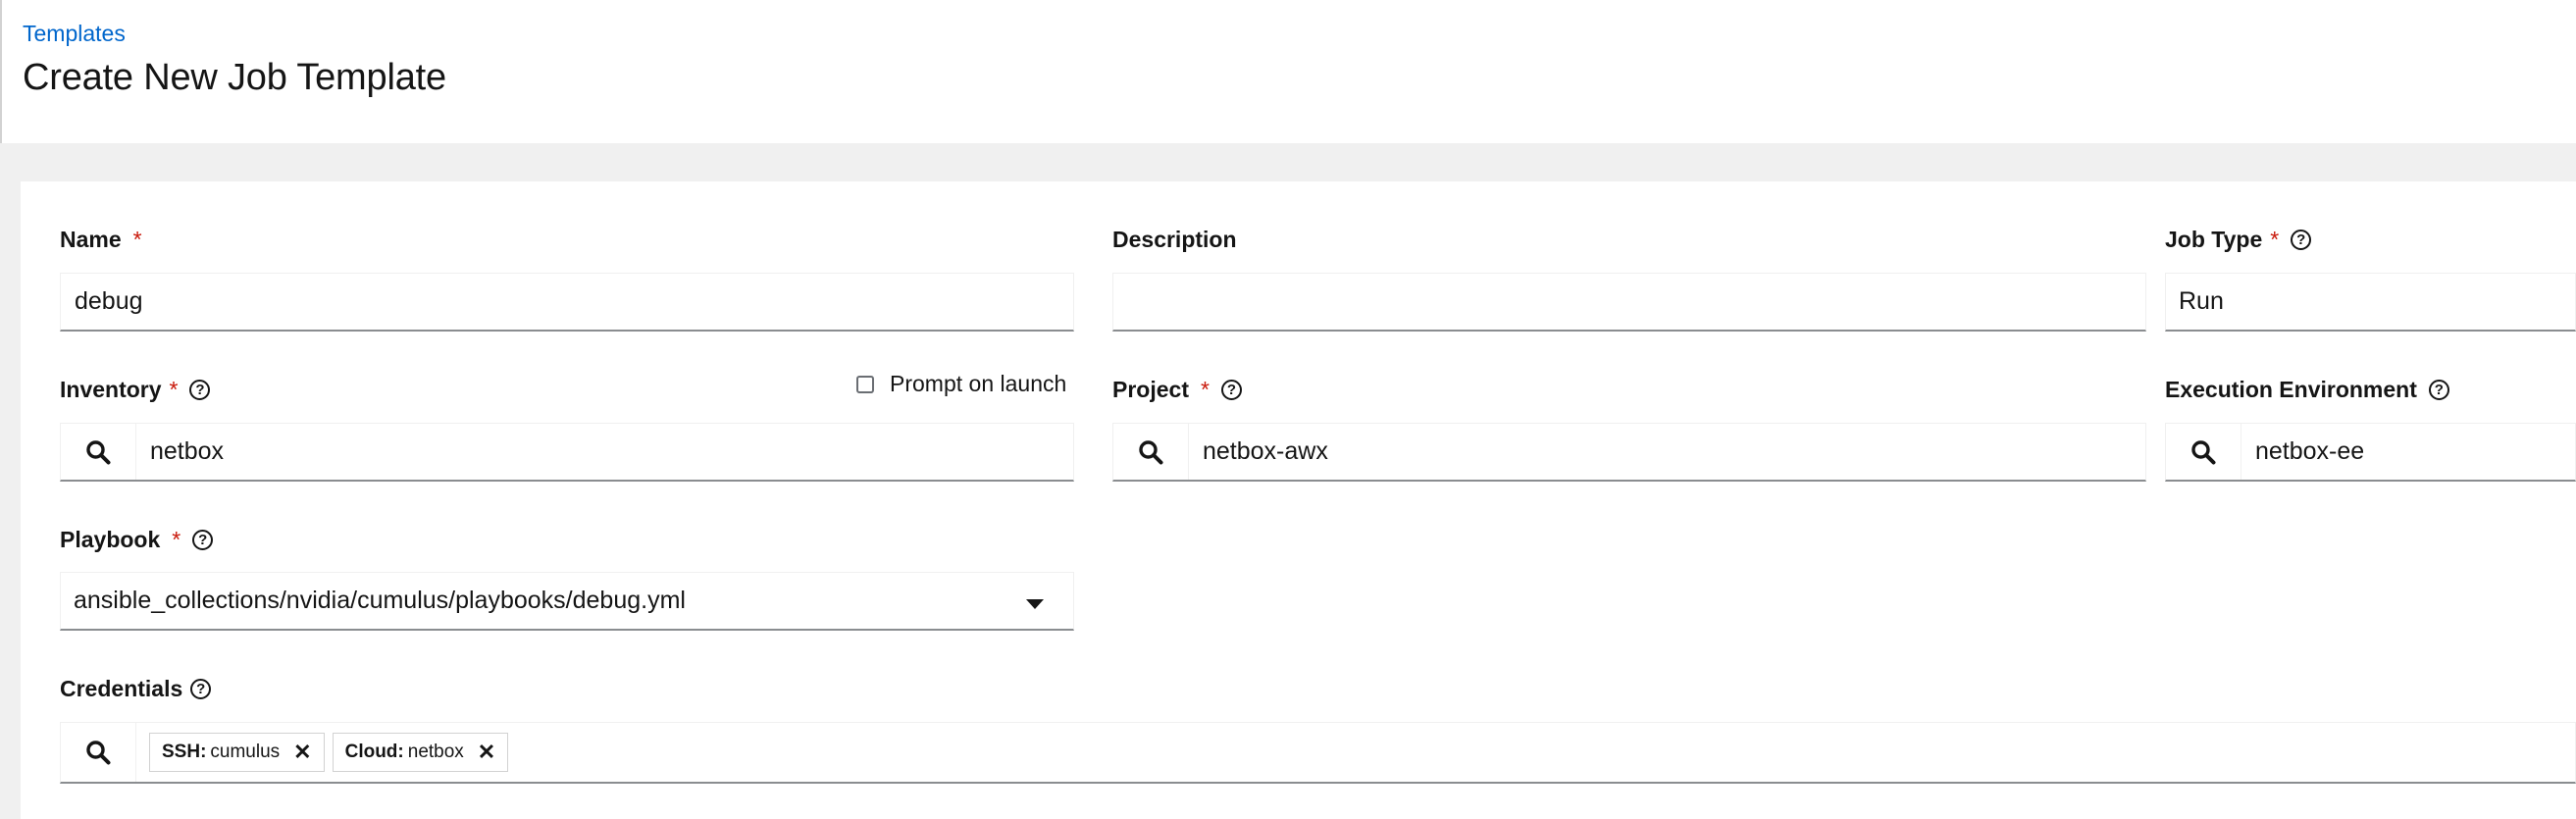  What do you see at coordinates (234, 77) in the screenshot?
I see `page-title: Create New Job Template` at bounding box center [234, 77].